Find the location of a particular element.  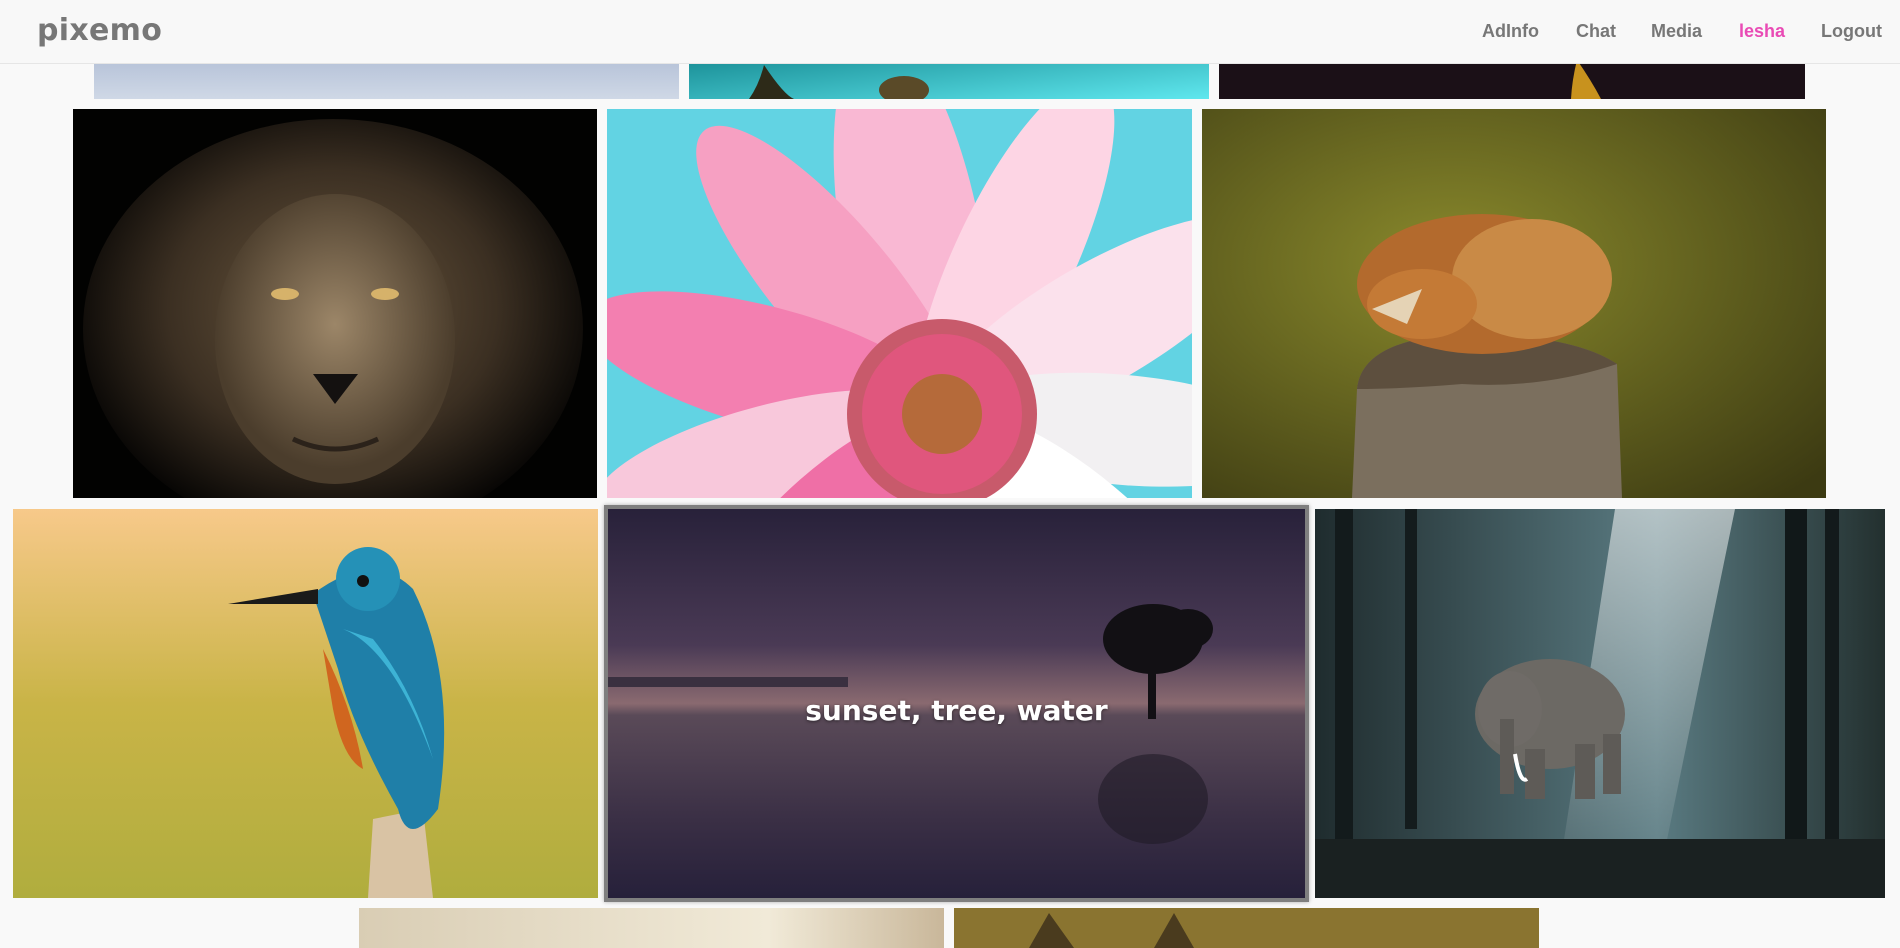

navbar: pixemo AdInfo Chat Media lesha Logout is located at coordinates (950, 32).